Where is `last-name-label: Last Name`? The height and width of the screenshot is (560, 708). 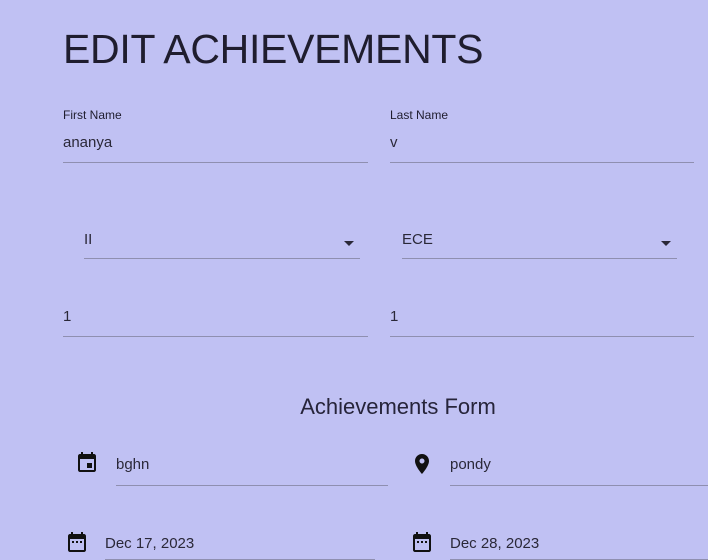 last-name-label: Last Name is located at coordinates (419, 115).